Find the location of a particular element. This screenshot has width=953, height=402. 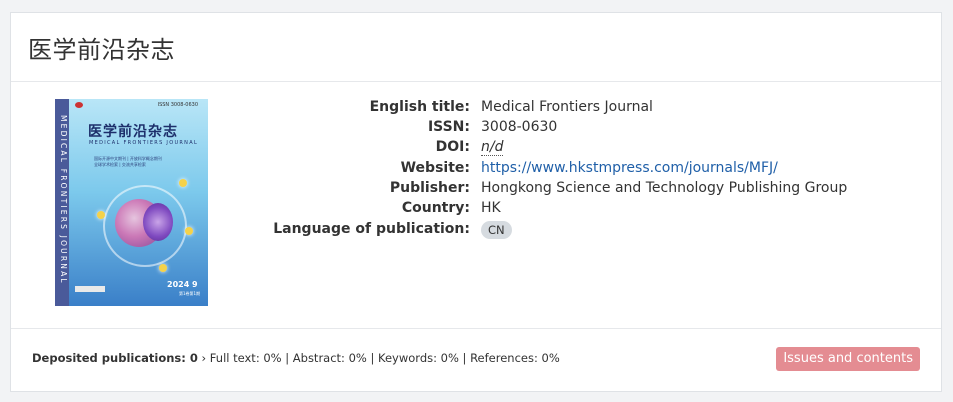

detail-row-country: Country: HK is located at coordinates (477, 210).